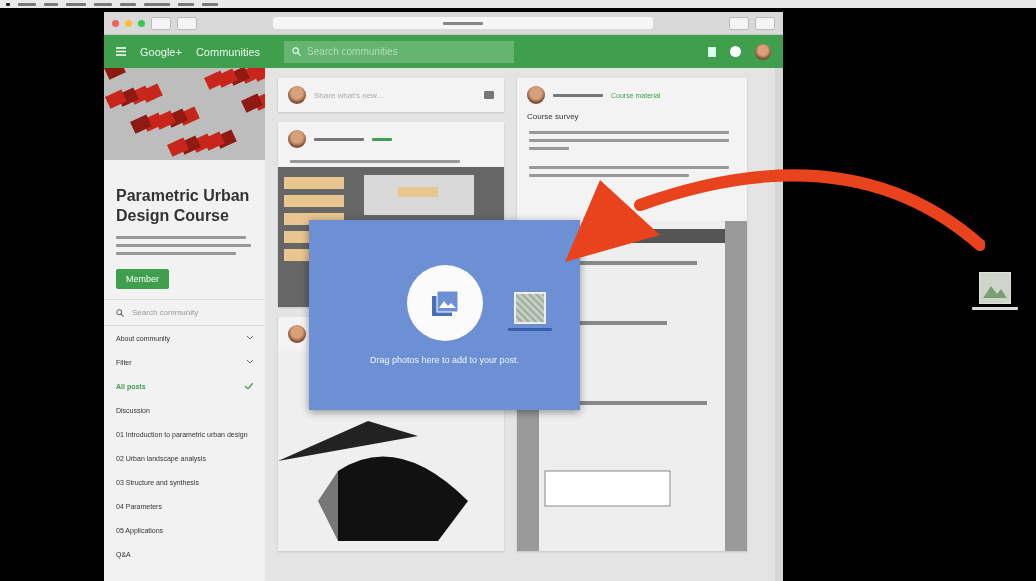  Describe the element at coordinates (121, 51) in the screenshot. I see `menu-icon` at that location.